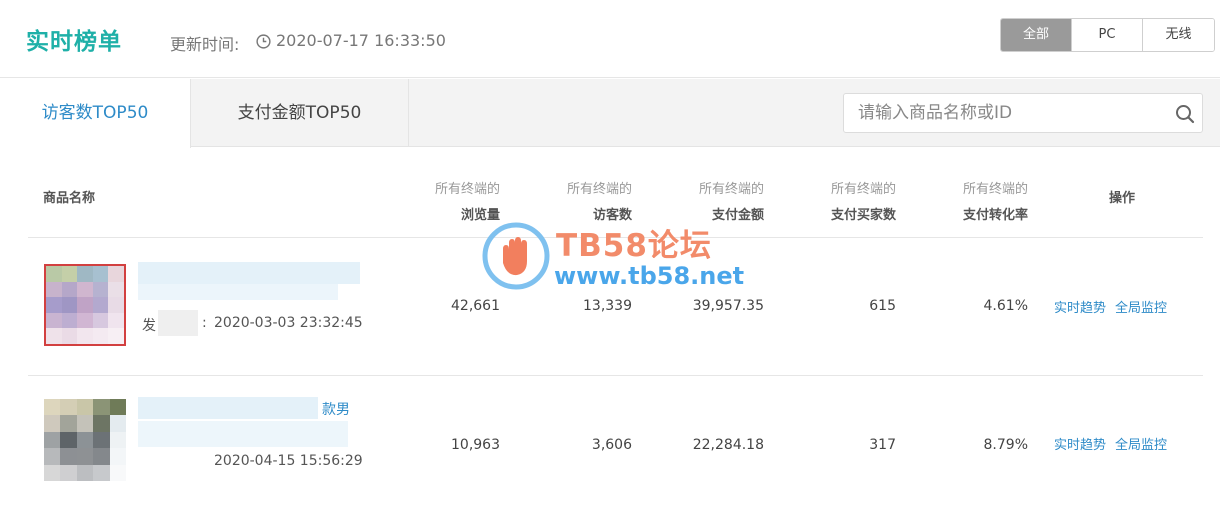 Image resolution: width=1220 pixels, height=512 pixels. I want to click on col-operations: 操作, so click(1121, 198).